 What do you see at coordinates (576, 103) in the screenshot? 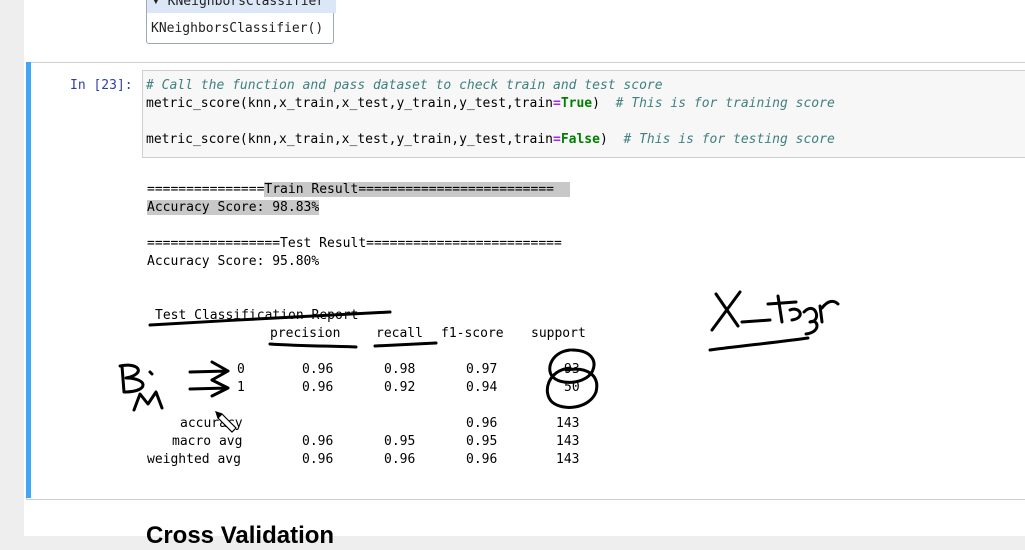
I see `code-keyword: True` at bounding box center [576, 103].